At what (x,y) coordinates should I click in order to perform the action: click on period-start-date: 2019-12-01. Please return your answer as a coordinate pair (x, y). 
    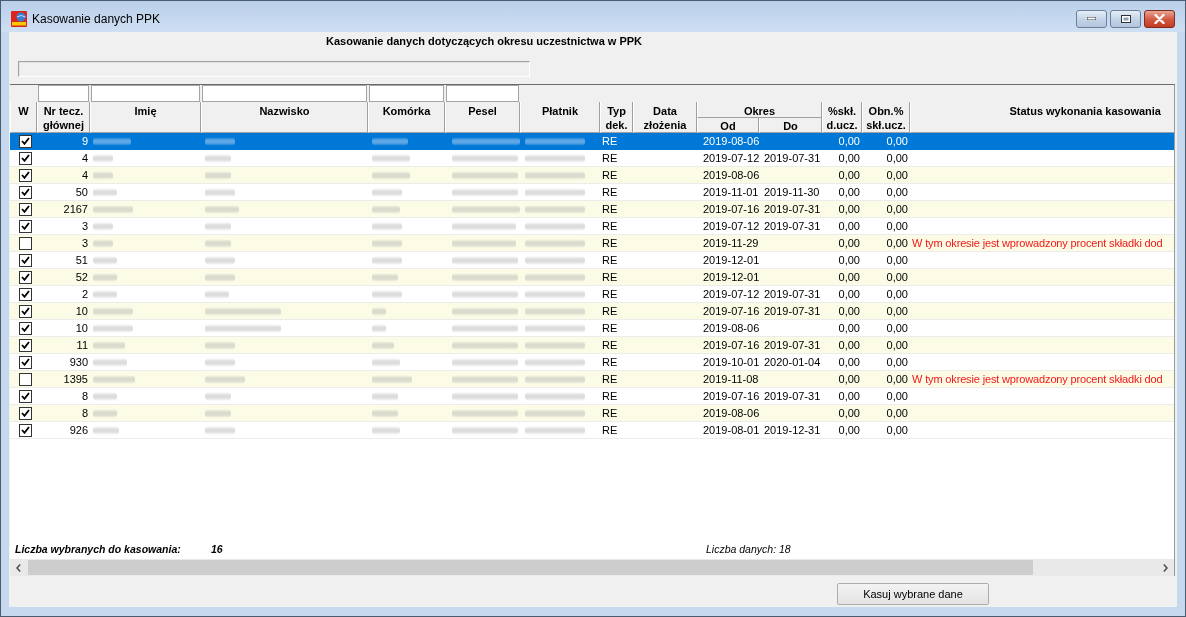
    Looking at the image, I should click on (731, 260).